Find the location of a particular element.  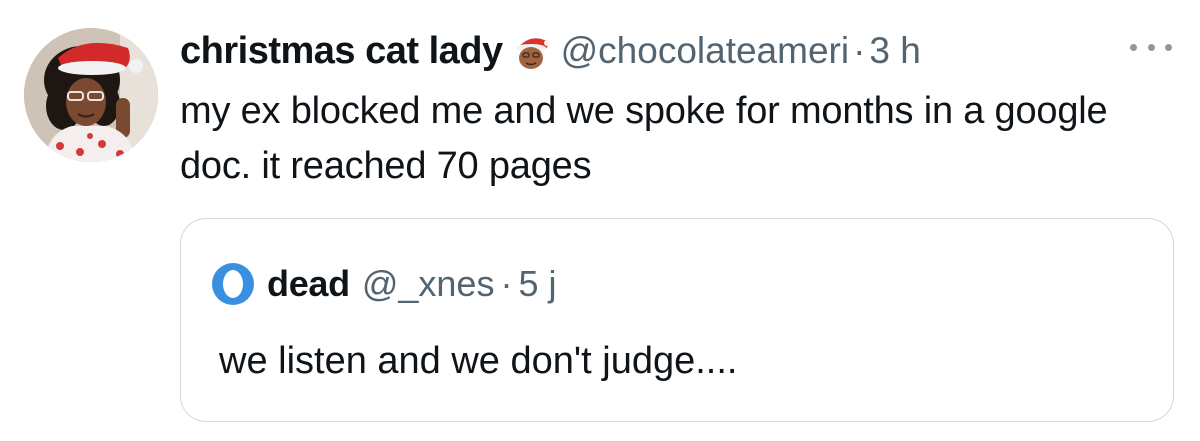

more-options-icon is located at coordinates (1151, 47).